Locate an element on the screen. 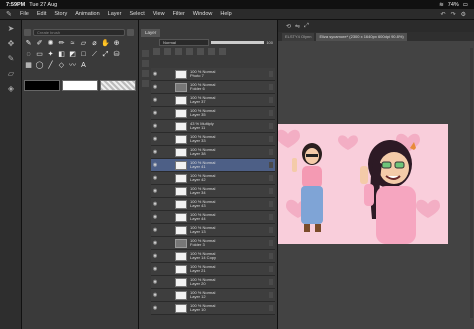 This screenshot has width=474, height=329. fill-icon: ◧ is located at coordinates (61, 54).